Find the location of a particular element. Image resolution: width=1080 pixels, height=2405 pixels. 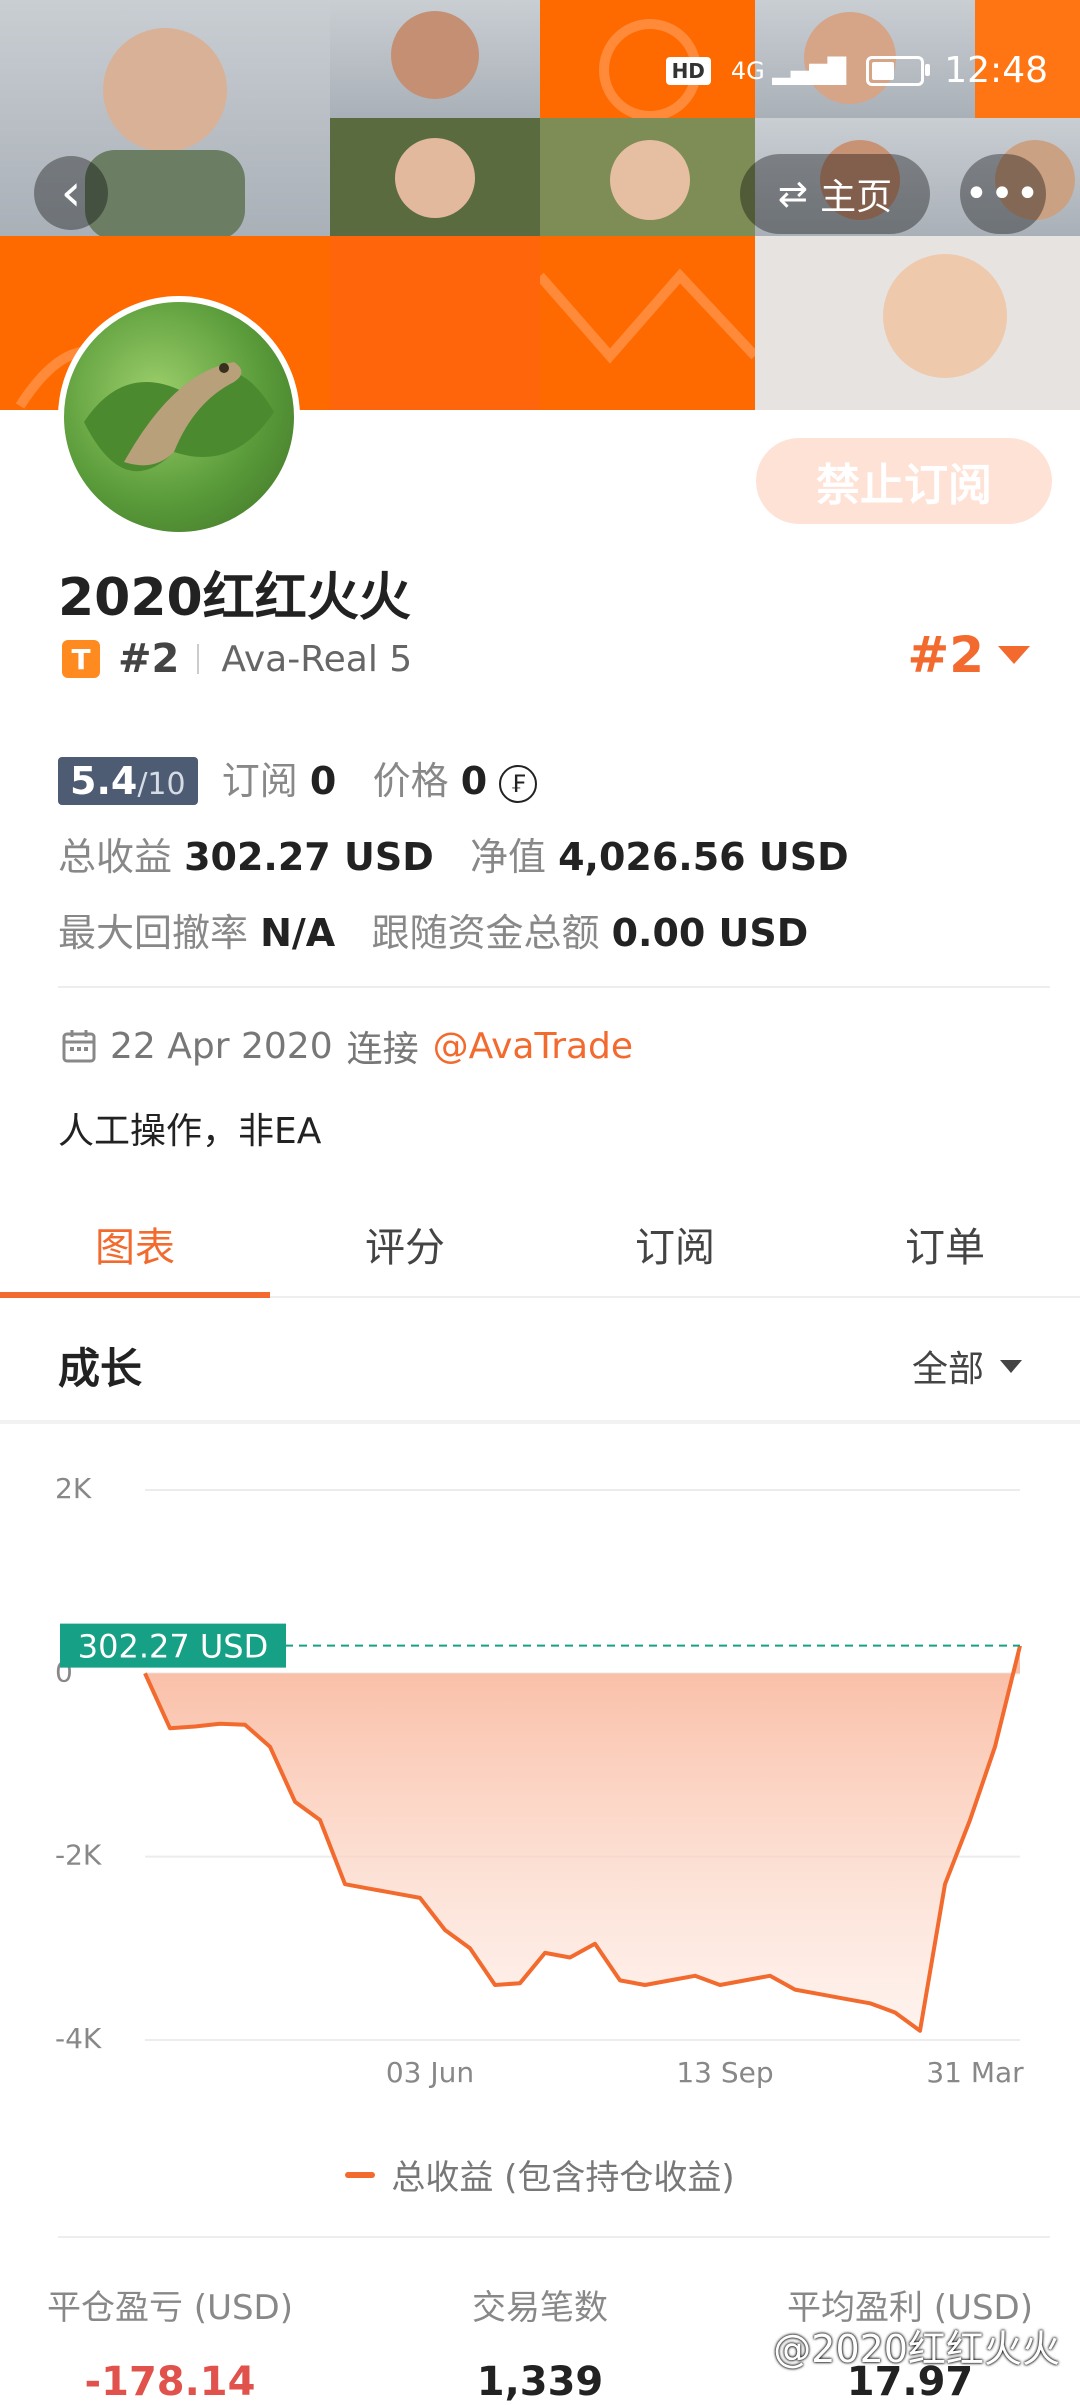

clock: 12:48 is located at coordinates (996, 70).